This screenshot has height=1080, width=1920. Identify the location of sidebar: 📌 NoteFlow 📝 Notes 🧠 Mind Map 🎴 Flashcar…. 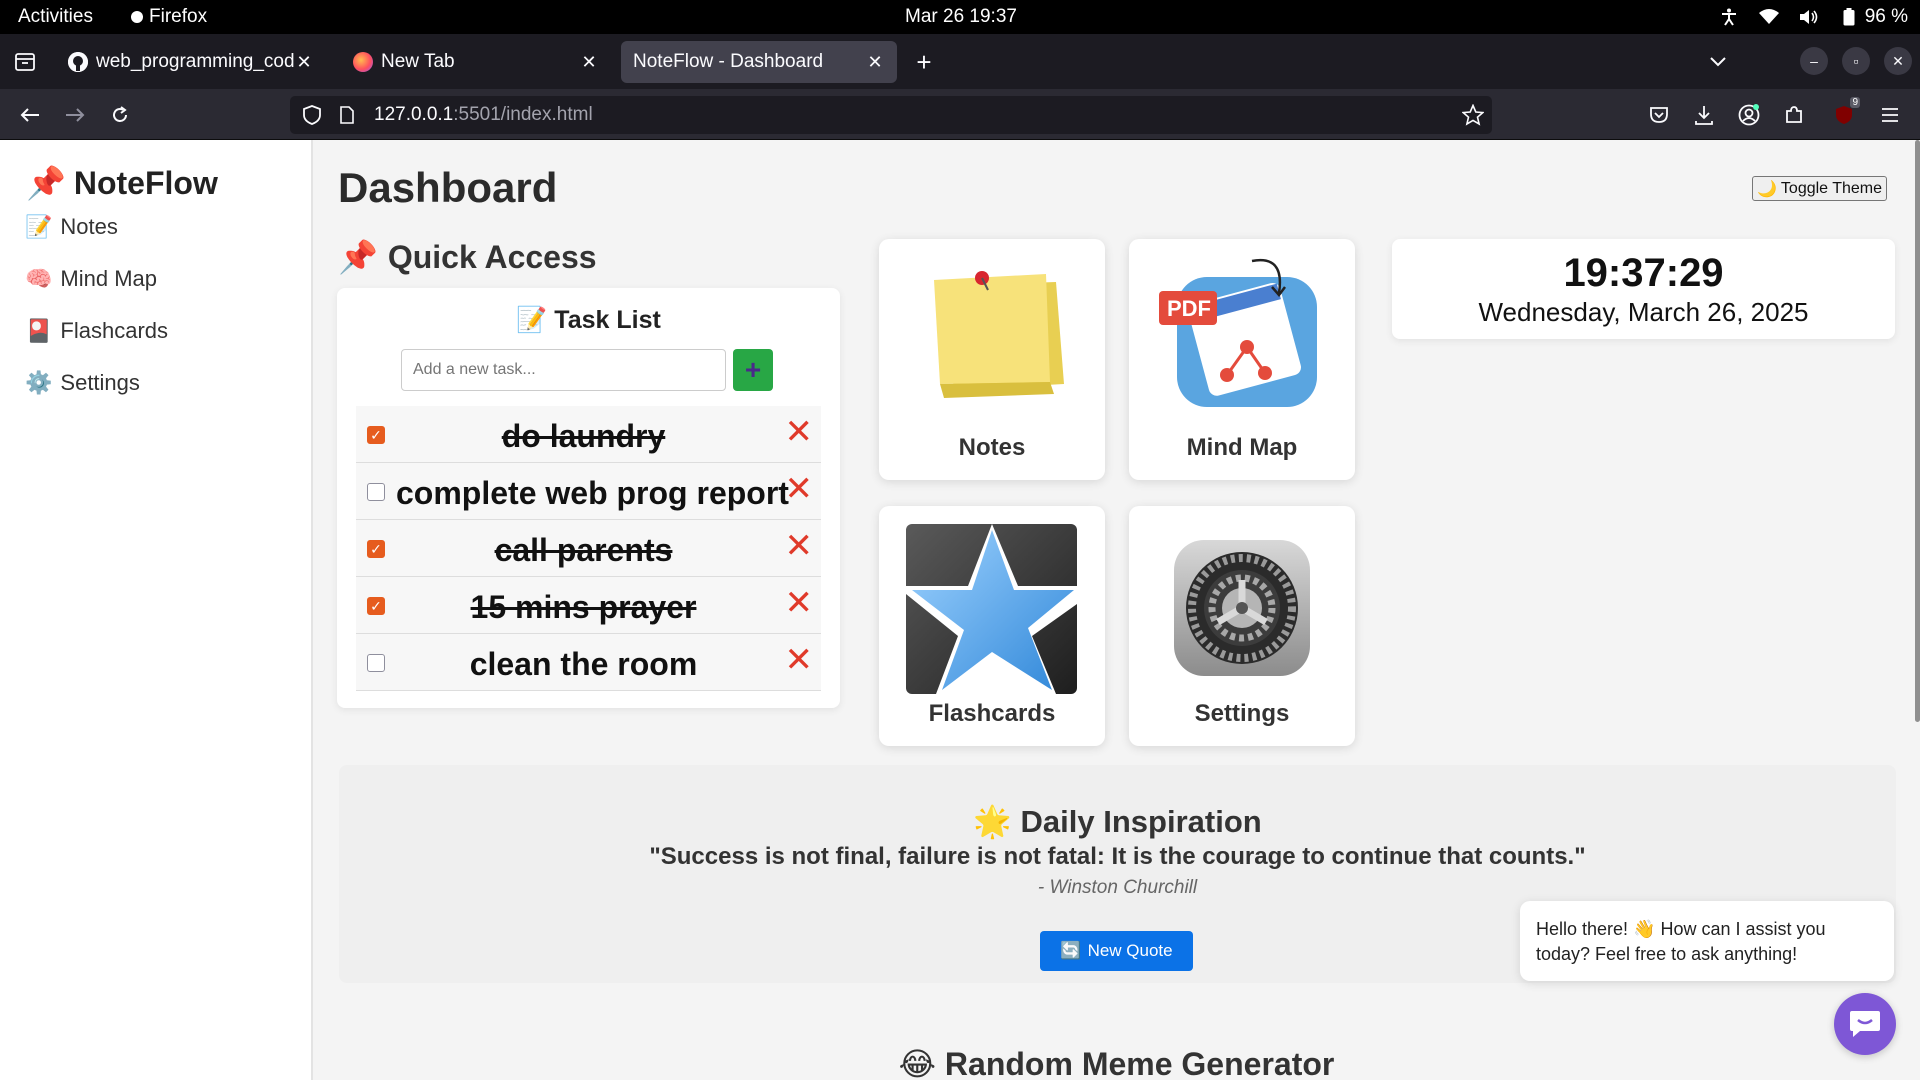
(156, 610).